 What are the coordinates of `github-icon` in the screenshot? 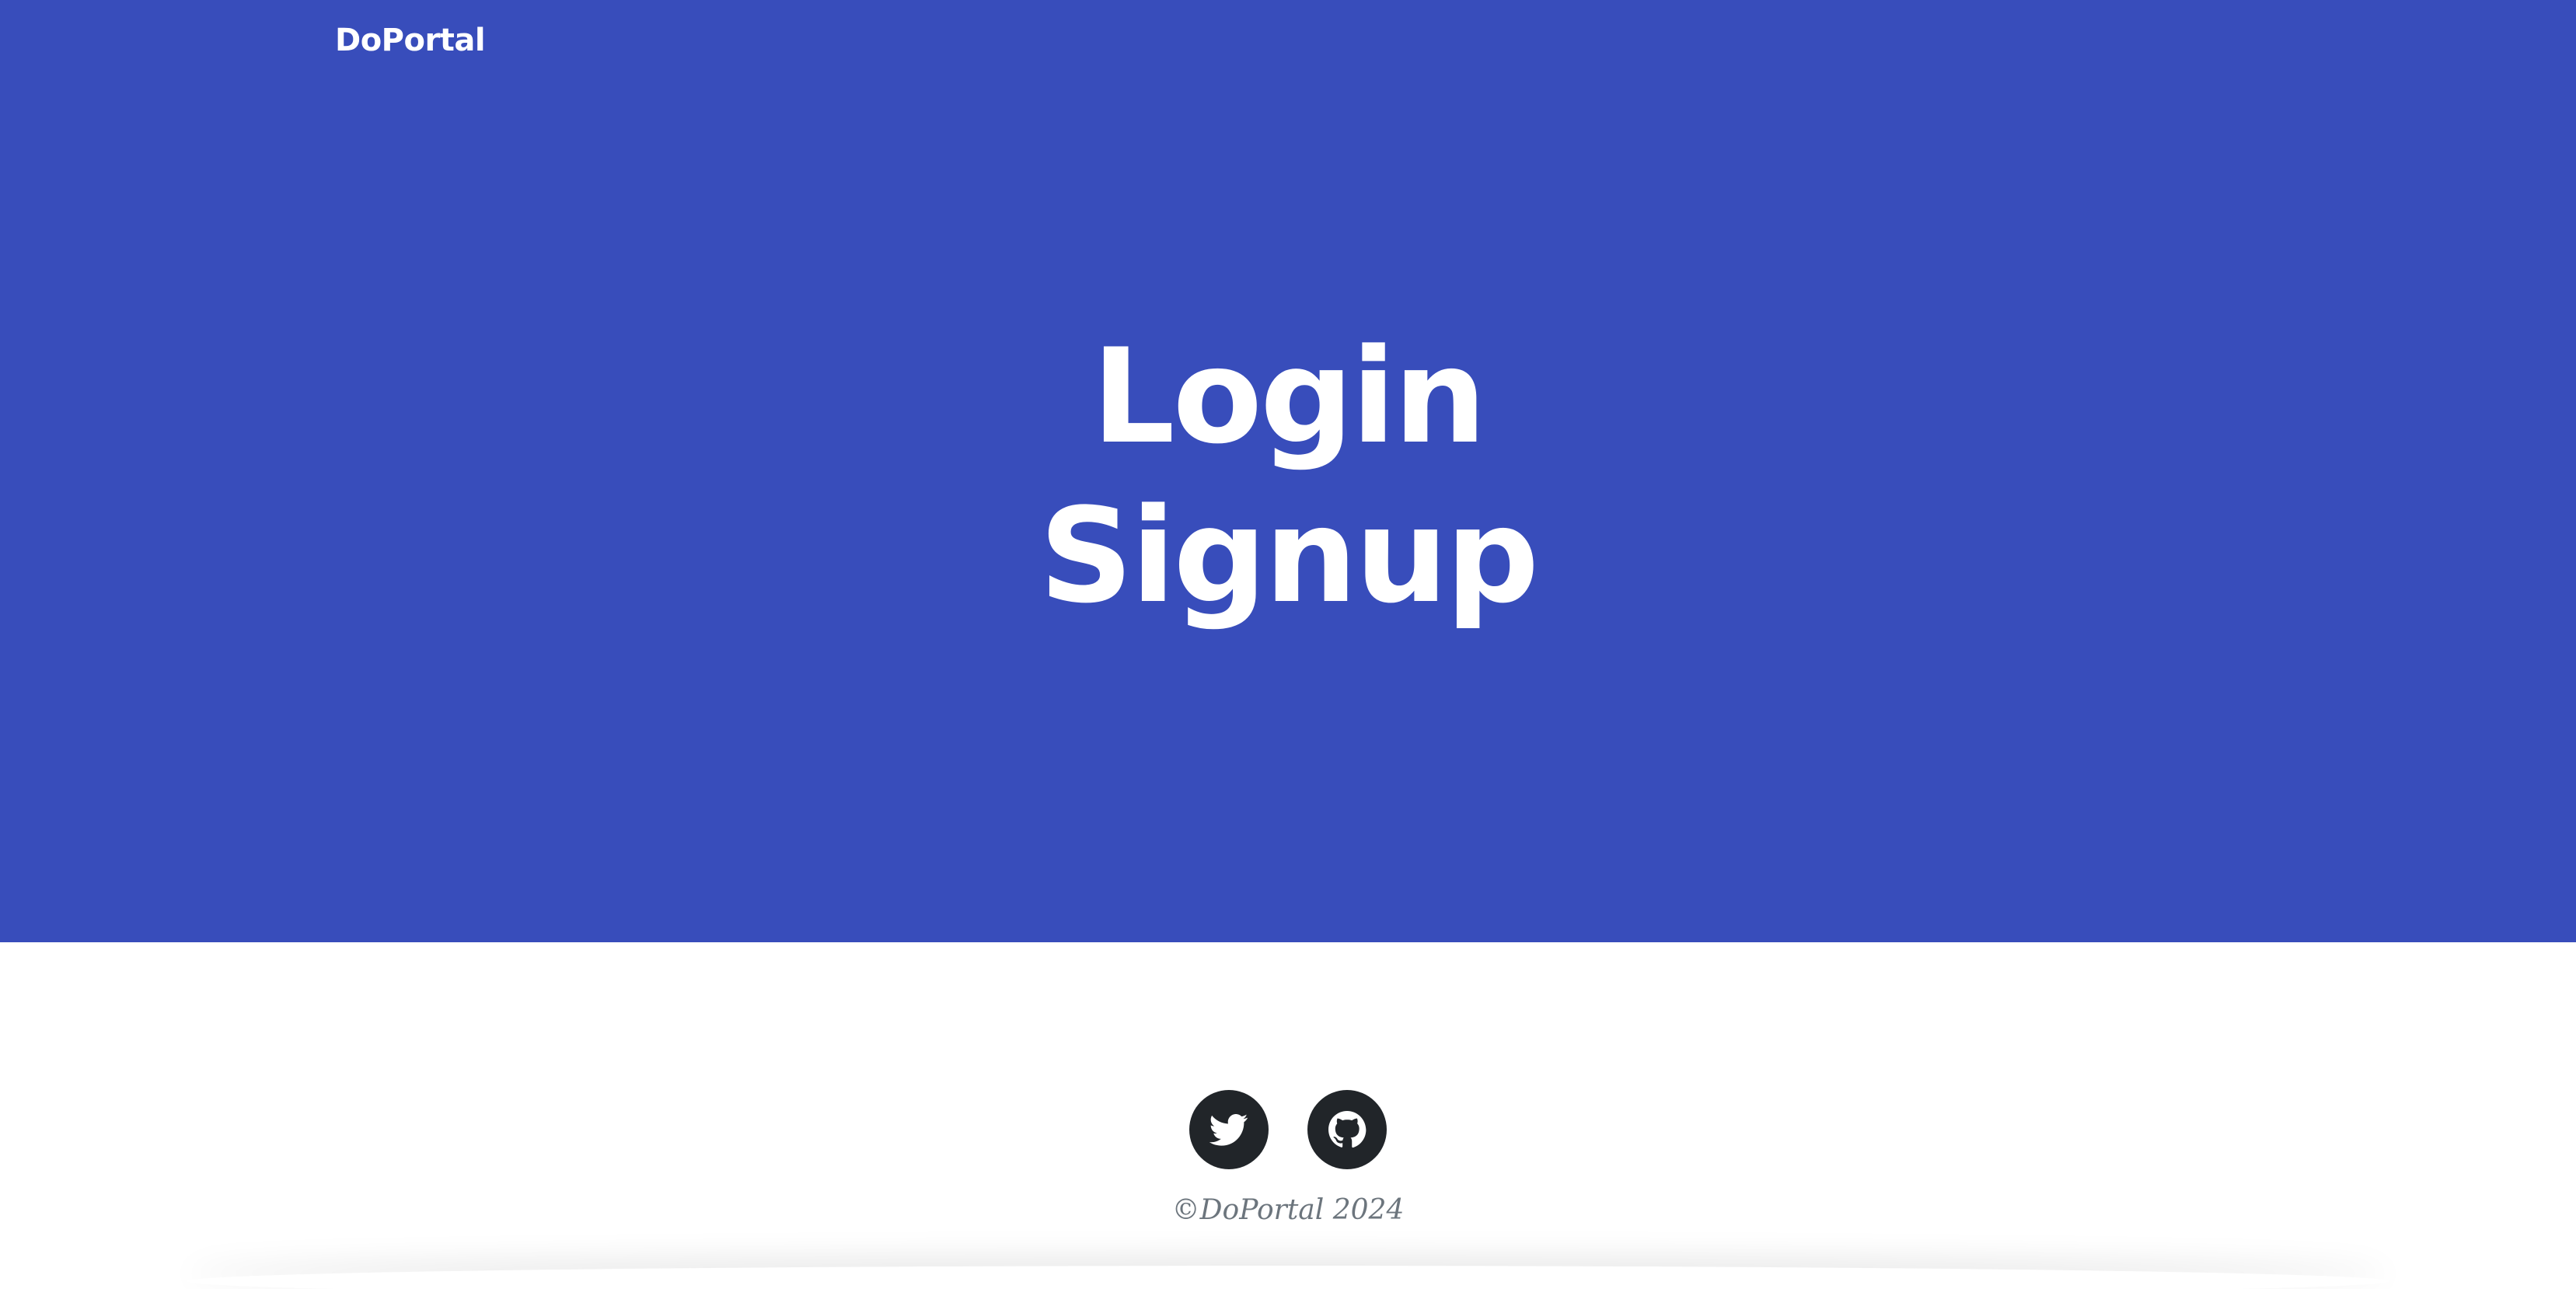 It's located at (1348, 1129).